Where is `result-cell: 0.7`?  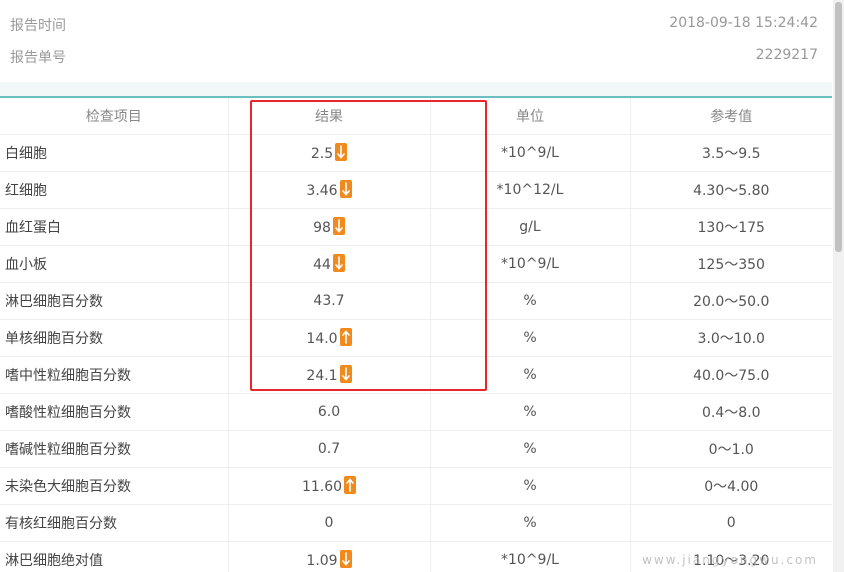
result-cell: 0.7 is located at coordinates (329, 449).